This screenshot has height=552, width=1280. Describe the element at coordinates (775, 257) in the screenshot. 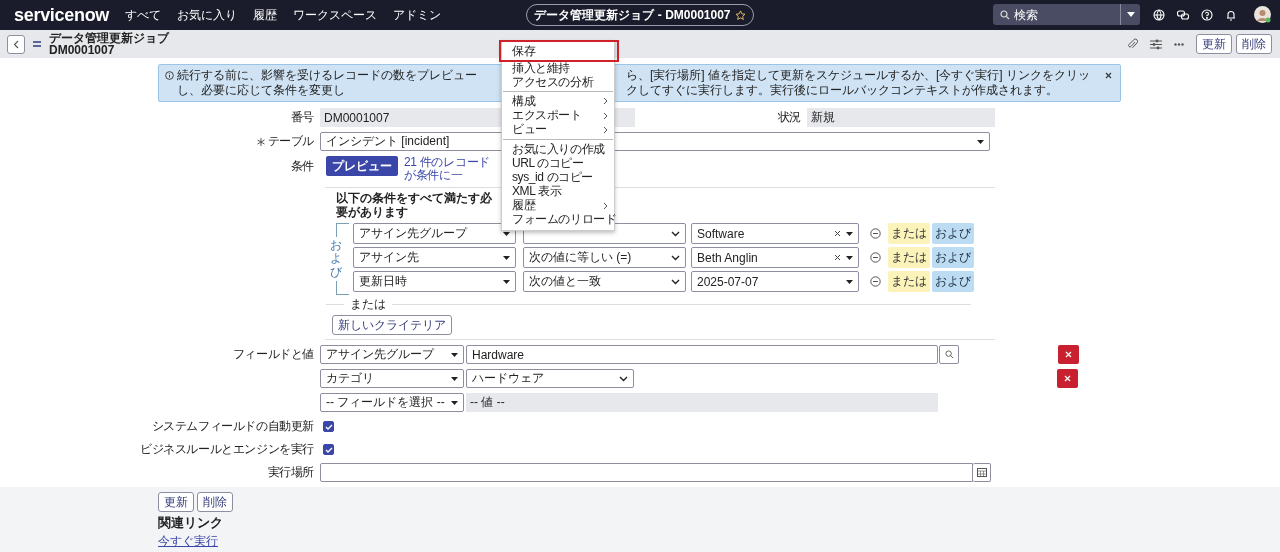

I see `value-field: Beth Anglin` at that location.